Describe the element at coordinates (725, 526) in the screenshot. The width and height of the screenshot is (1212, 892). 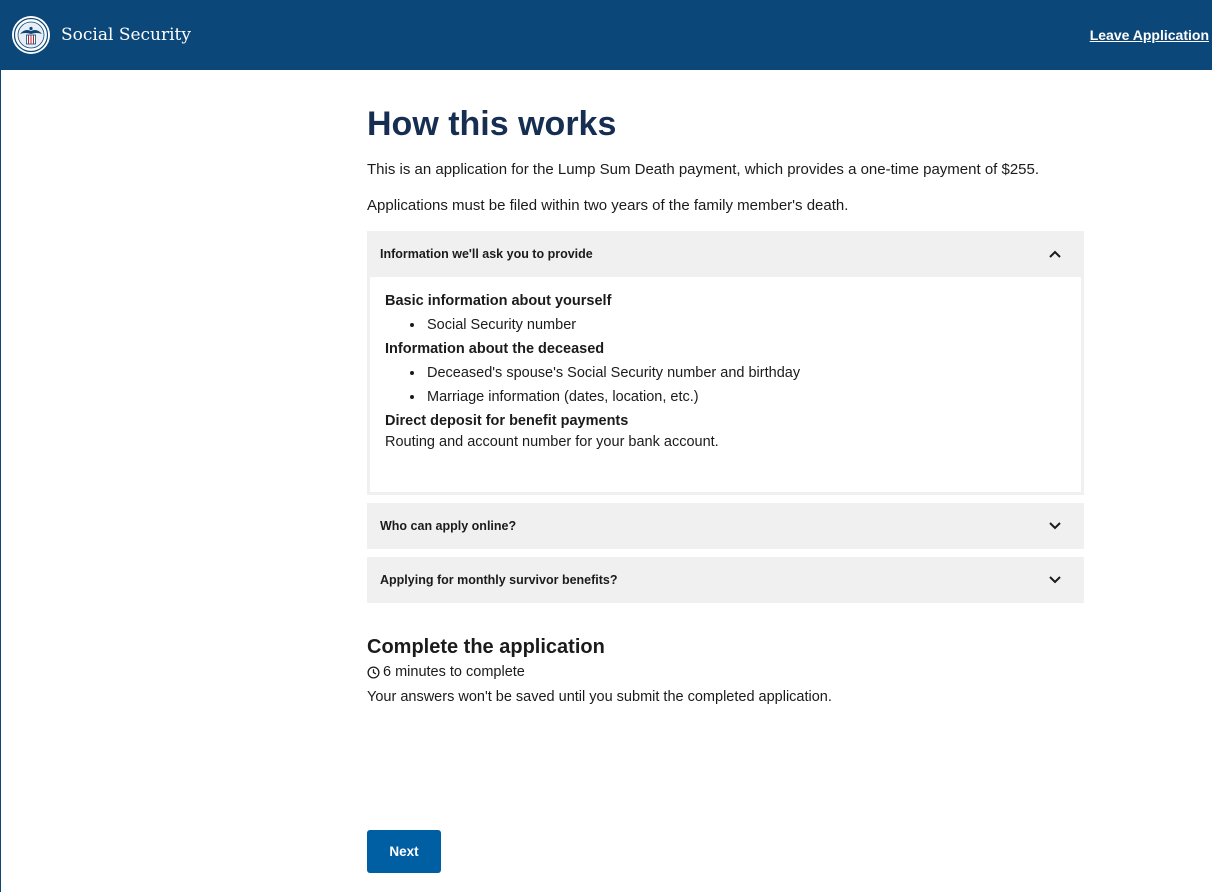
I see `accordion-who-button: Who can apply online?` at that location.